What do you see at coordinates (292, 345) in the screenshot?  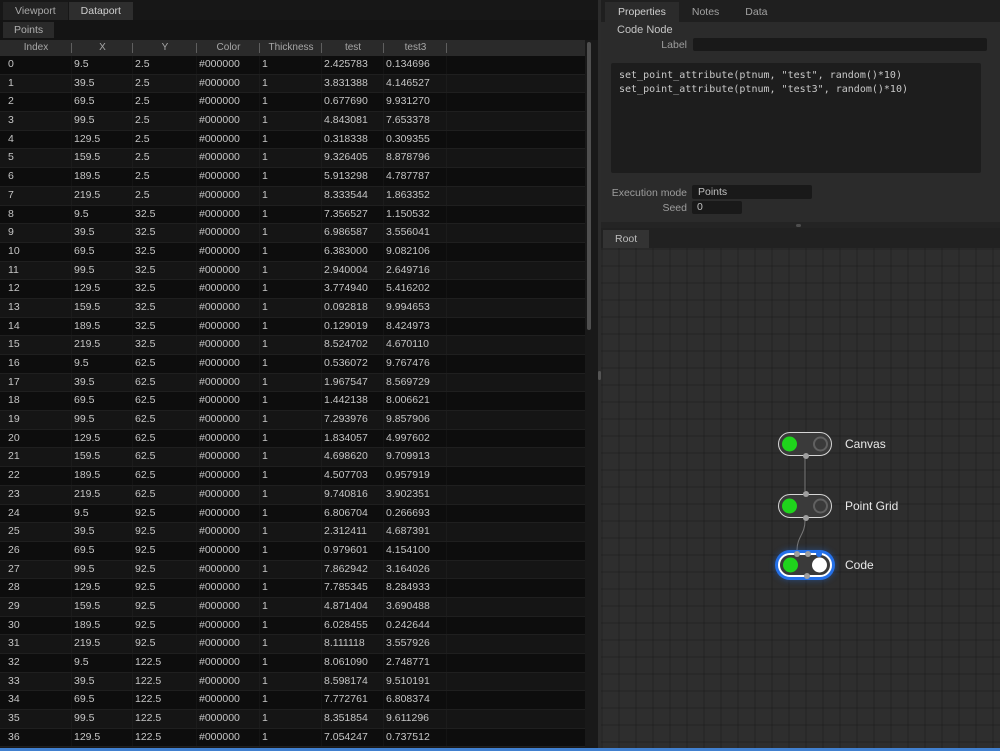 I see `table-row: 15 219.5 32.5 #000000 1 8.524702 4.670110` at bounding box center [292, 345].